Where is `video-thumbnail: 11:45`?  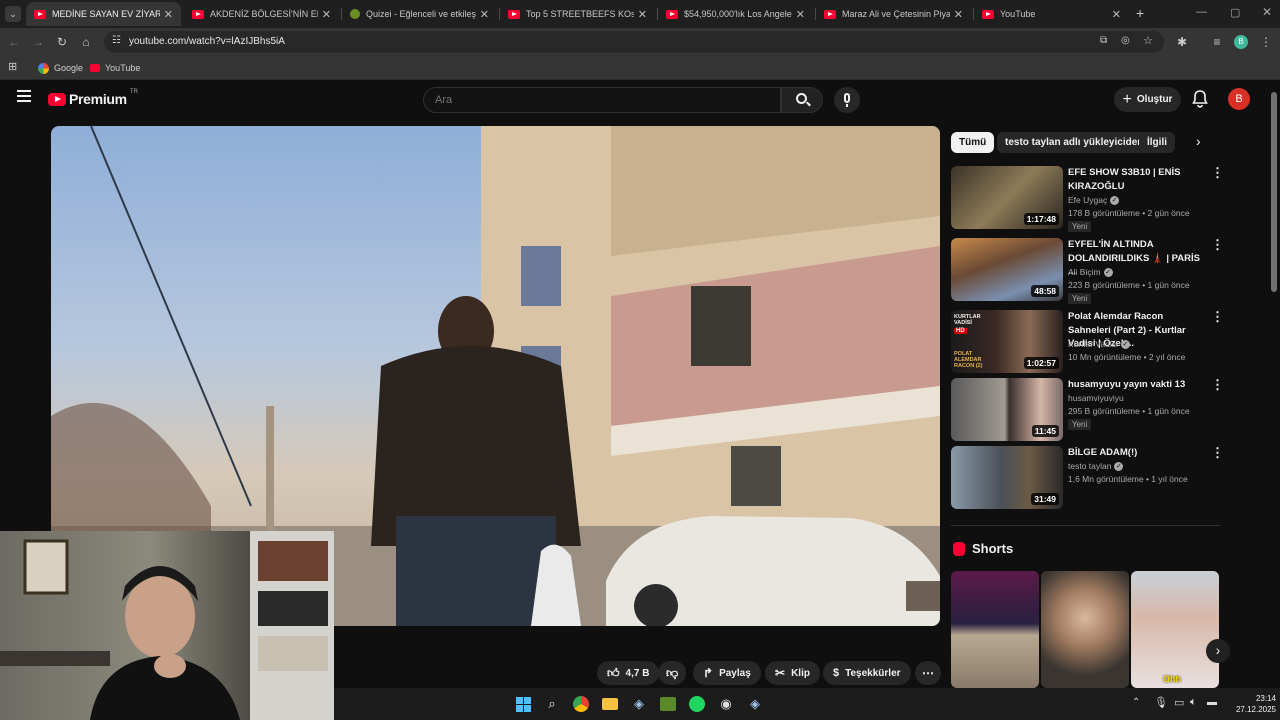
video-thumbnail: 11:45 is located at coordinates (1007, 409).